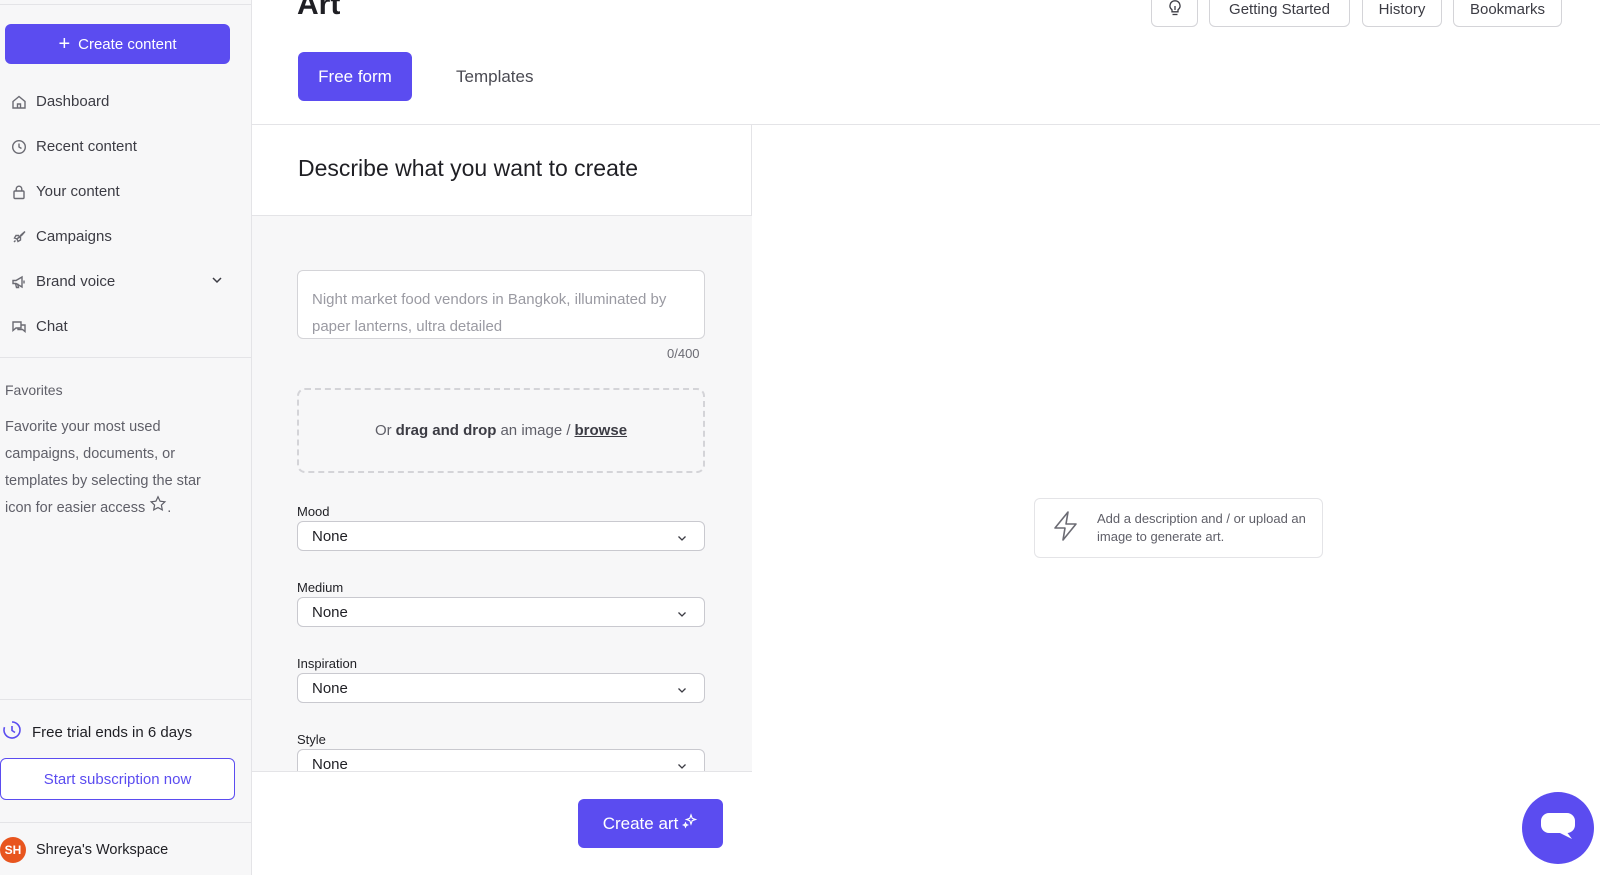  What do you see at coordinates (78, 191) in the screenshot?
I see `sidebar-item-label: Your content` at bounding box center [78, 191].